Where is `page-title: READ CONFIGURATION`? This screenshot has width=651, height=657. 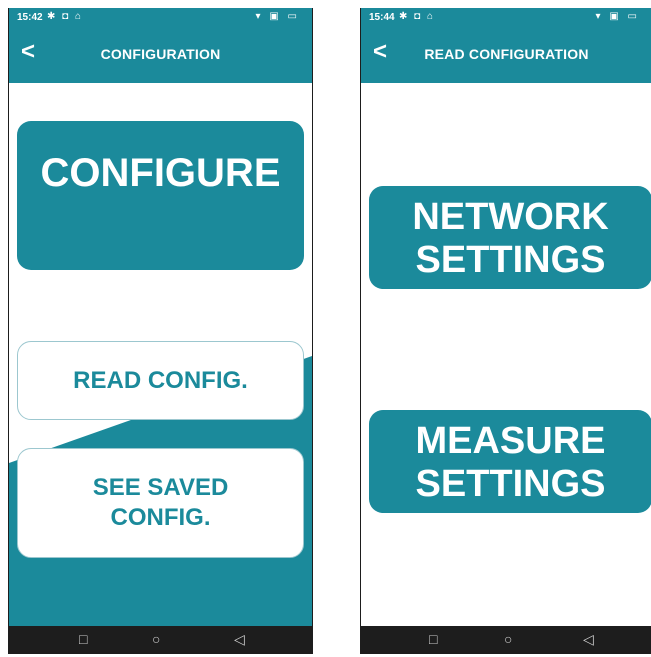 page-title: READ CONFIGURATION is located at coordinates (506, 54).